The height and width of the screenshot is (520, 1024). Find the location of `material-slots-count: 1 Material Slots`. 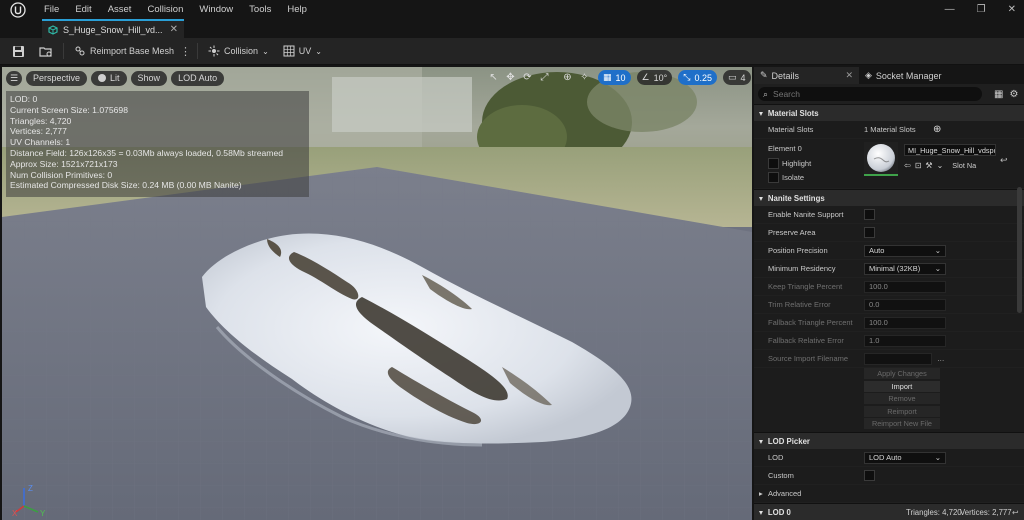

material-slots-count: 1 Material Slots is located at coordinates (890, 129).